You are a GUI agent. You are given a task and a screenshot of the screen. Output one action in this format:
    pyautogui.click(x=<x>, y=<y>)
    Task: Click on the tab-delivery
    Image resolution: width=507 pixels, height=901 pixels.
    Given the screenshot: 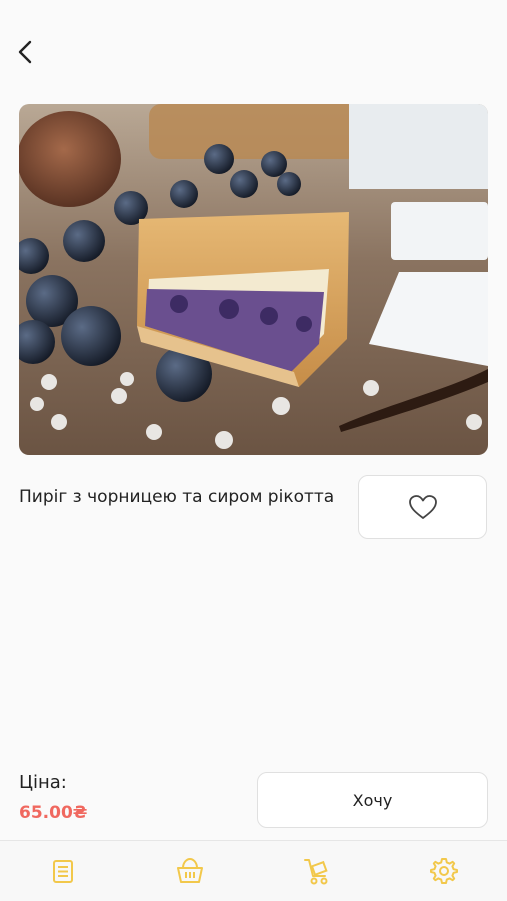 What is the action you would take?
    pyautogui.click(x=317, y=871)
    